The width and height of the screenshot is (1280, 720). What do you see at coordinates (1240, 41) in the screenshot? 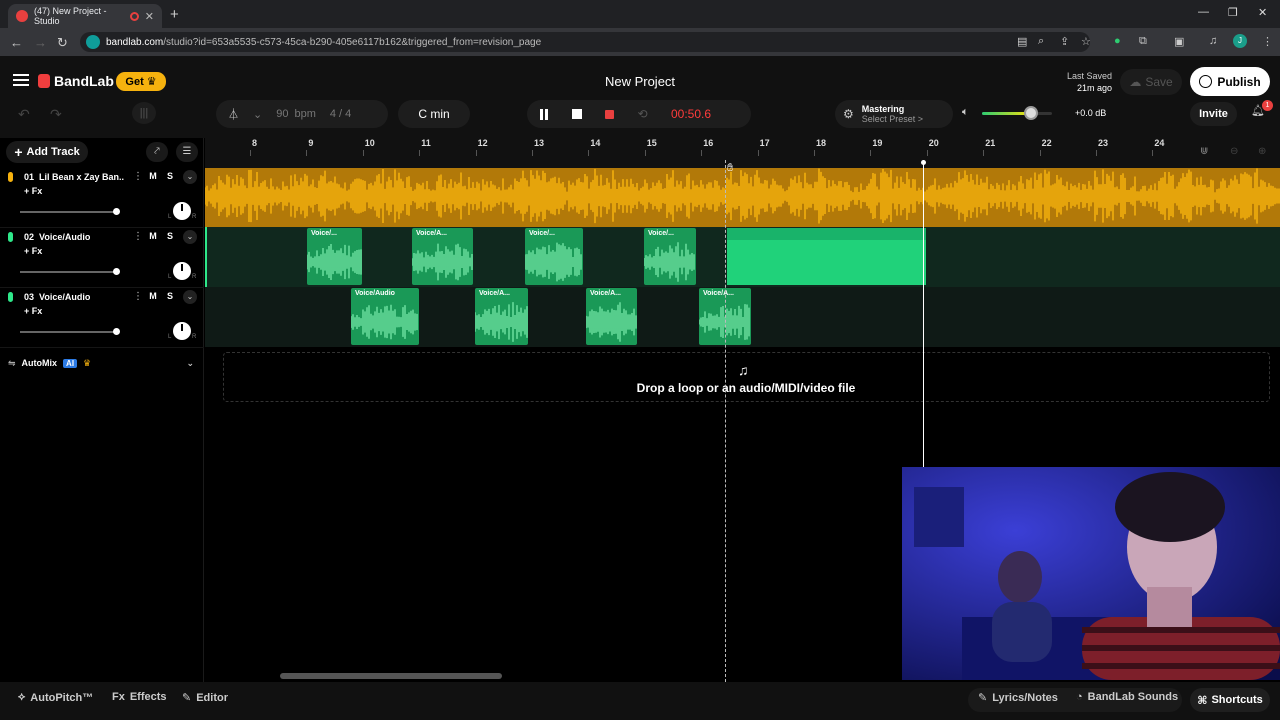
I see `profile-avatar: J` at bounding box center [1240, 41].